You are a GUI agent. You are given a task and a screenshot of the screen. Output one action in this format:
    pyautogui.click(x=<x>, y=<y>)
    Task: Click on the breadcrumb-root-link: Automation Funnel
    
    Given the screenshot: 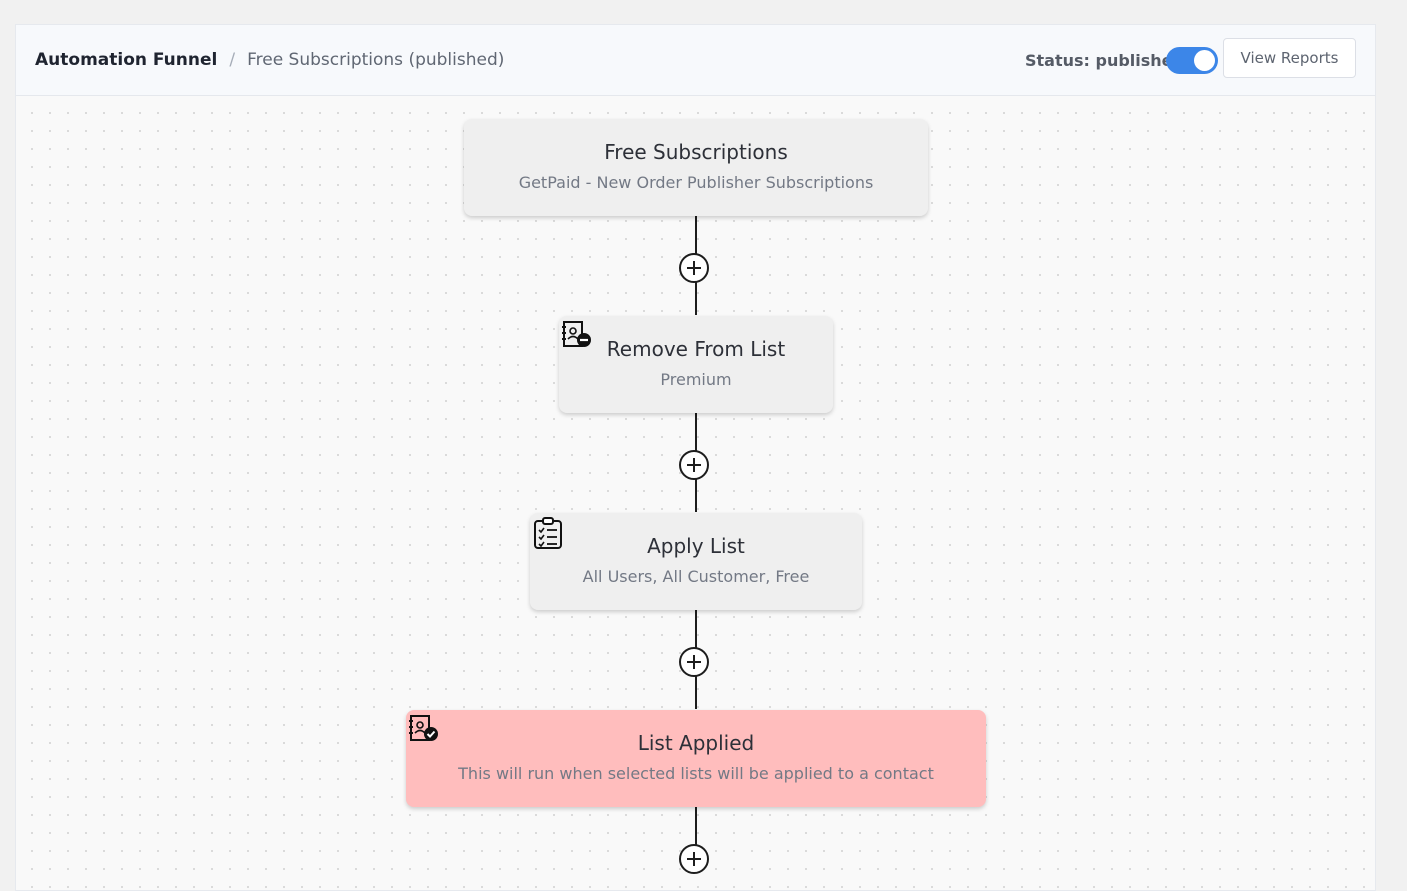 What is the action you would take?
    pyautogui.click(x=126, y=60)
    